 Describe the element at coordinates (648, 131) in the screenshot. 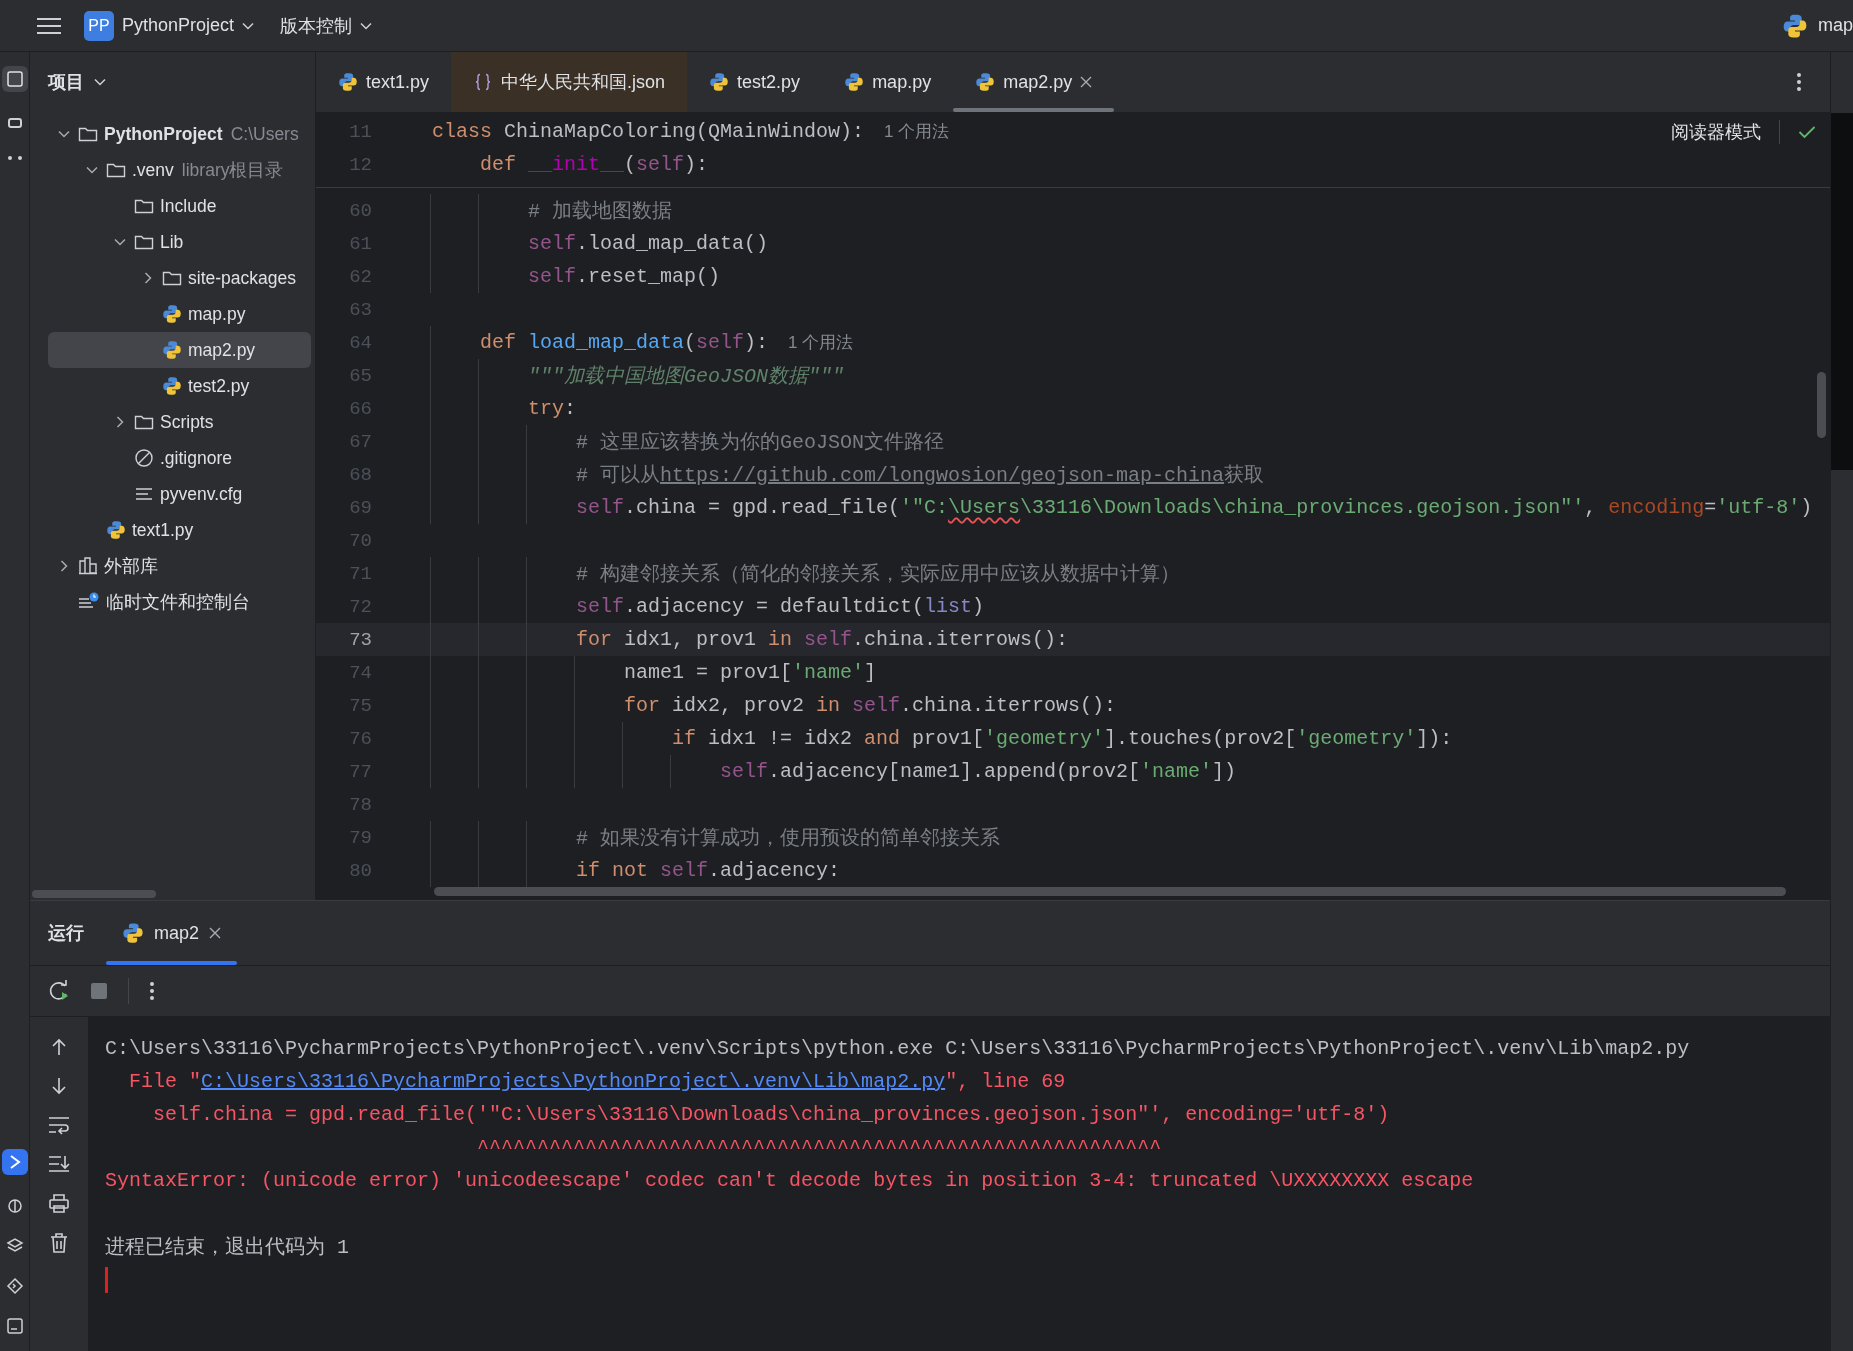

I see `code-line: class ChinaMapColoring(QMainWindow):` at that location.